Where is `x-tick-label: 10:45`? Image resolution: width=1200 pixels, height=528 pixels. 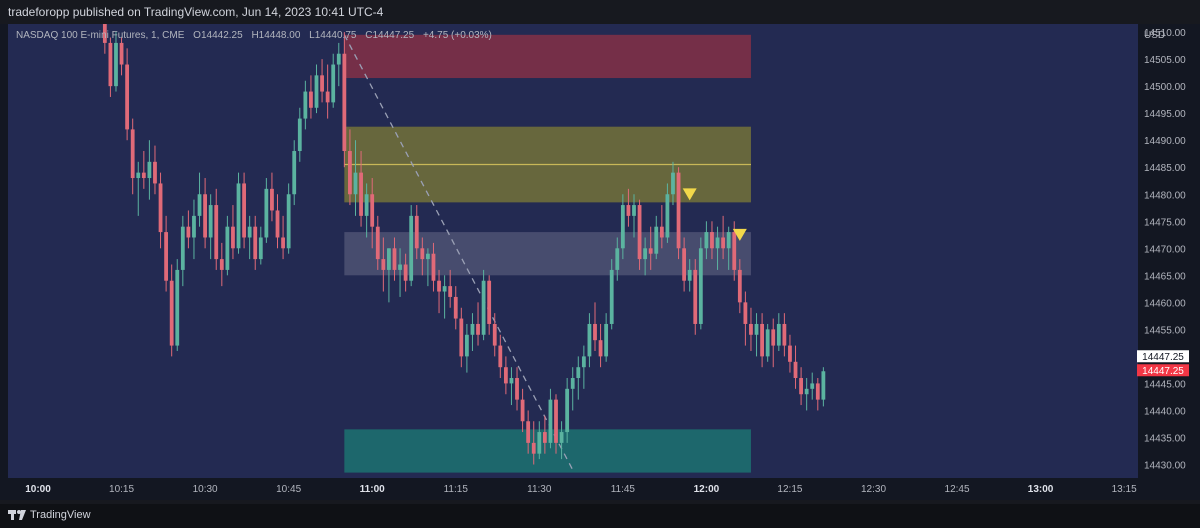
x-tick-label: 10:45 is located at coordinates (288, 489).